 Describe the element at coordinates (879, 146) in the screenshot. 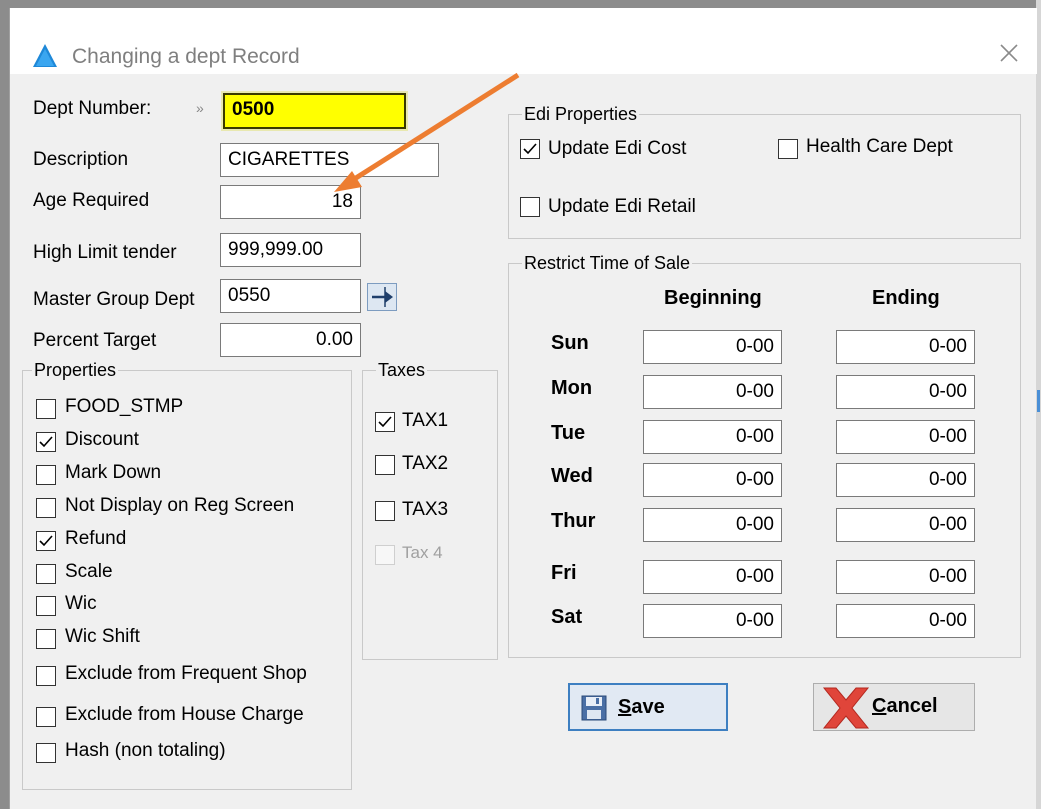

I see `health-care-dept-label: Health Care Dept` at that location.